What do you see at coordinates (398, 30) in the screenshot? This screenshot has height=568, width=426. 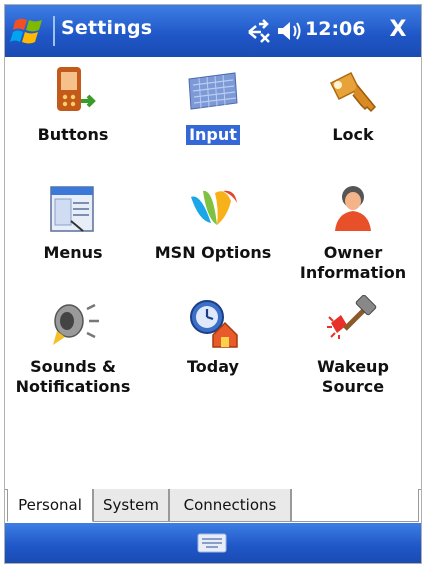 I see `close-button: X` at bounding box center [398, 30].